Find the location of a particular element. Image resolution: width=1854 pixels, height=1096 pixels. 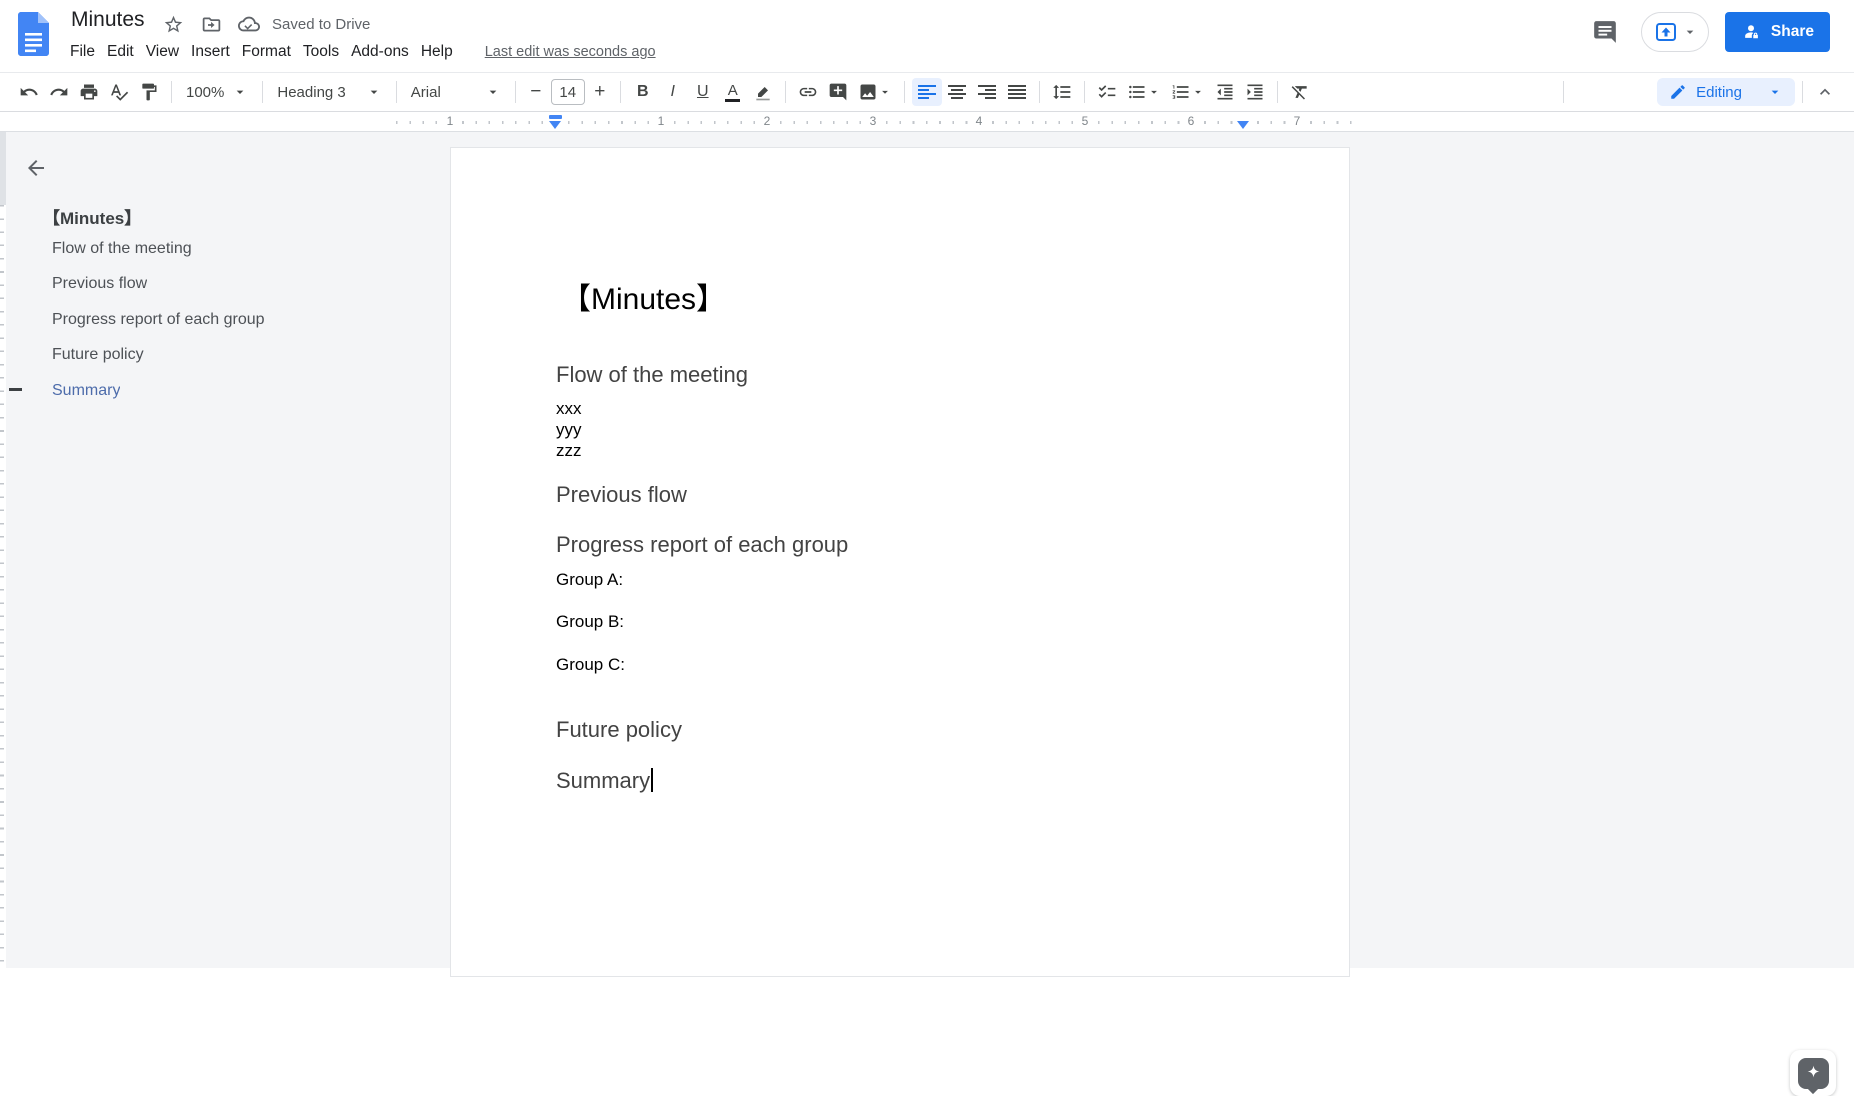

docs-logo-icon is located at coordinates (33, 34).